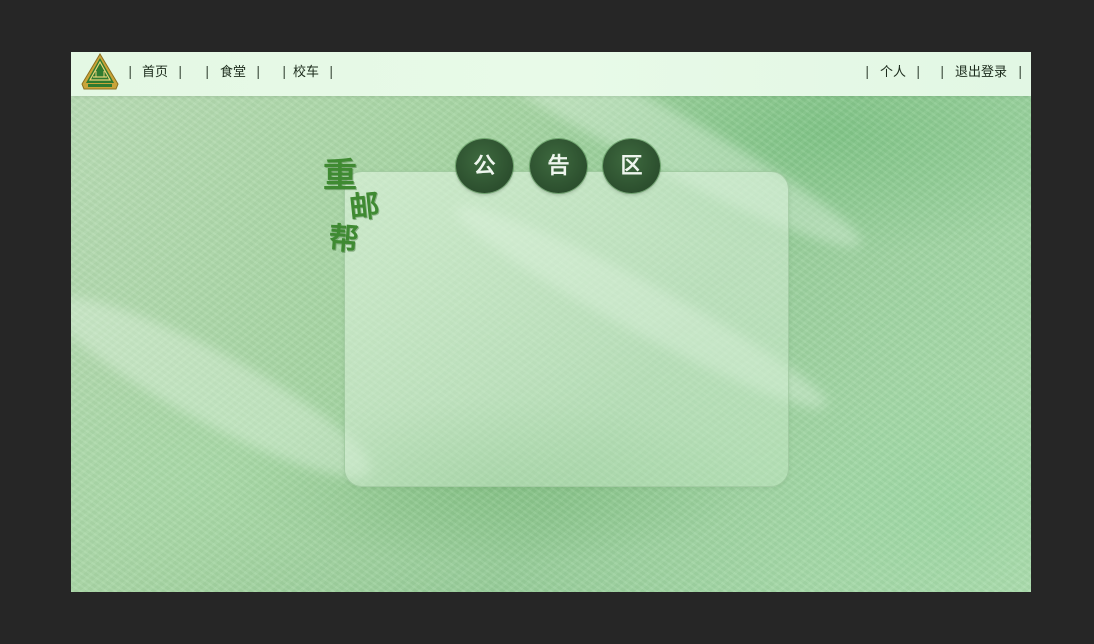 The image size is (1094, 644). I want to click on nav-profile-link: 个人, so click(893, 74).